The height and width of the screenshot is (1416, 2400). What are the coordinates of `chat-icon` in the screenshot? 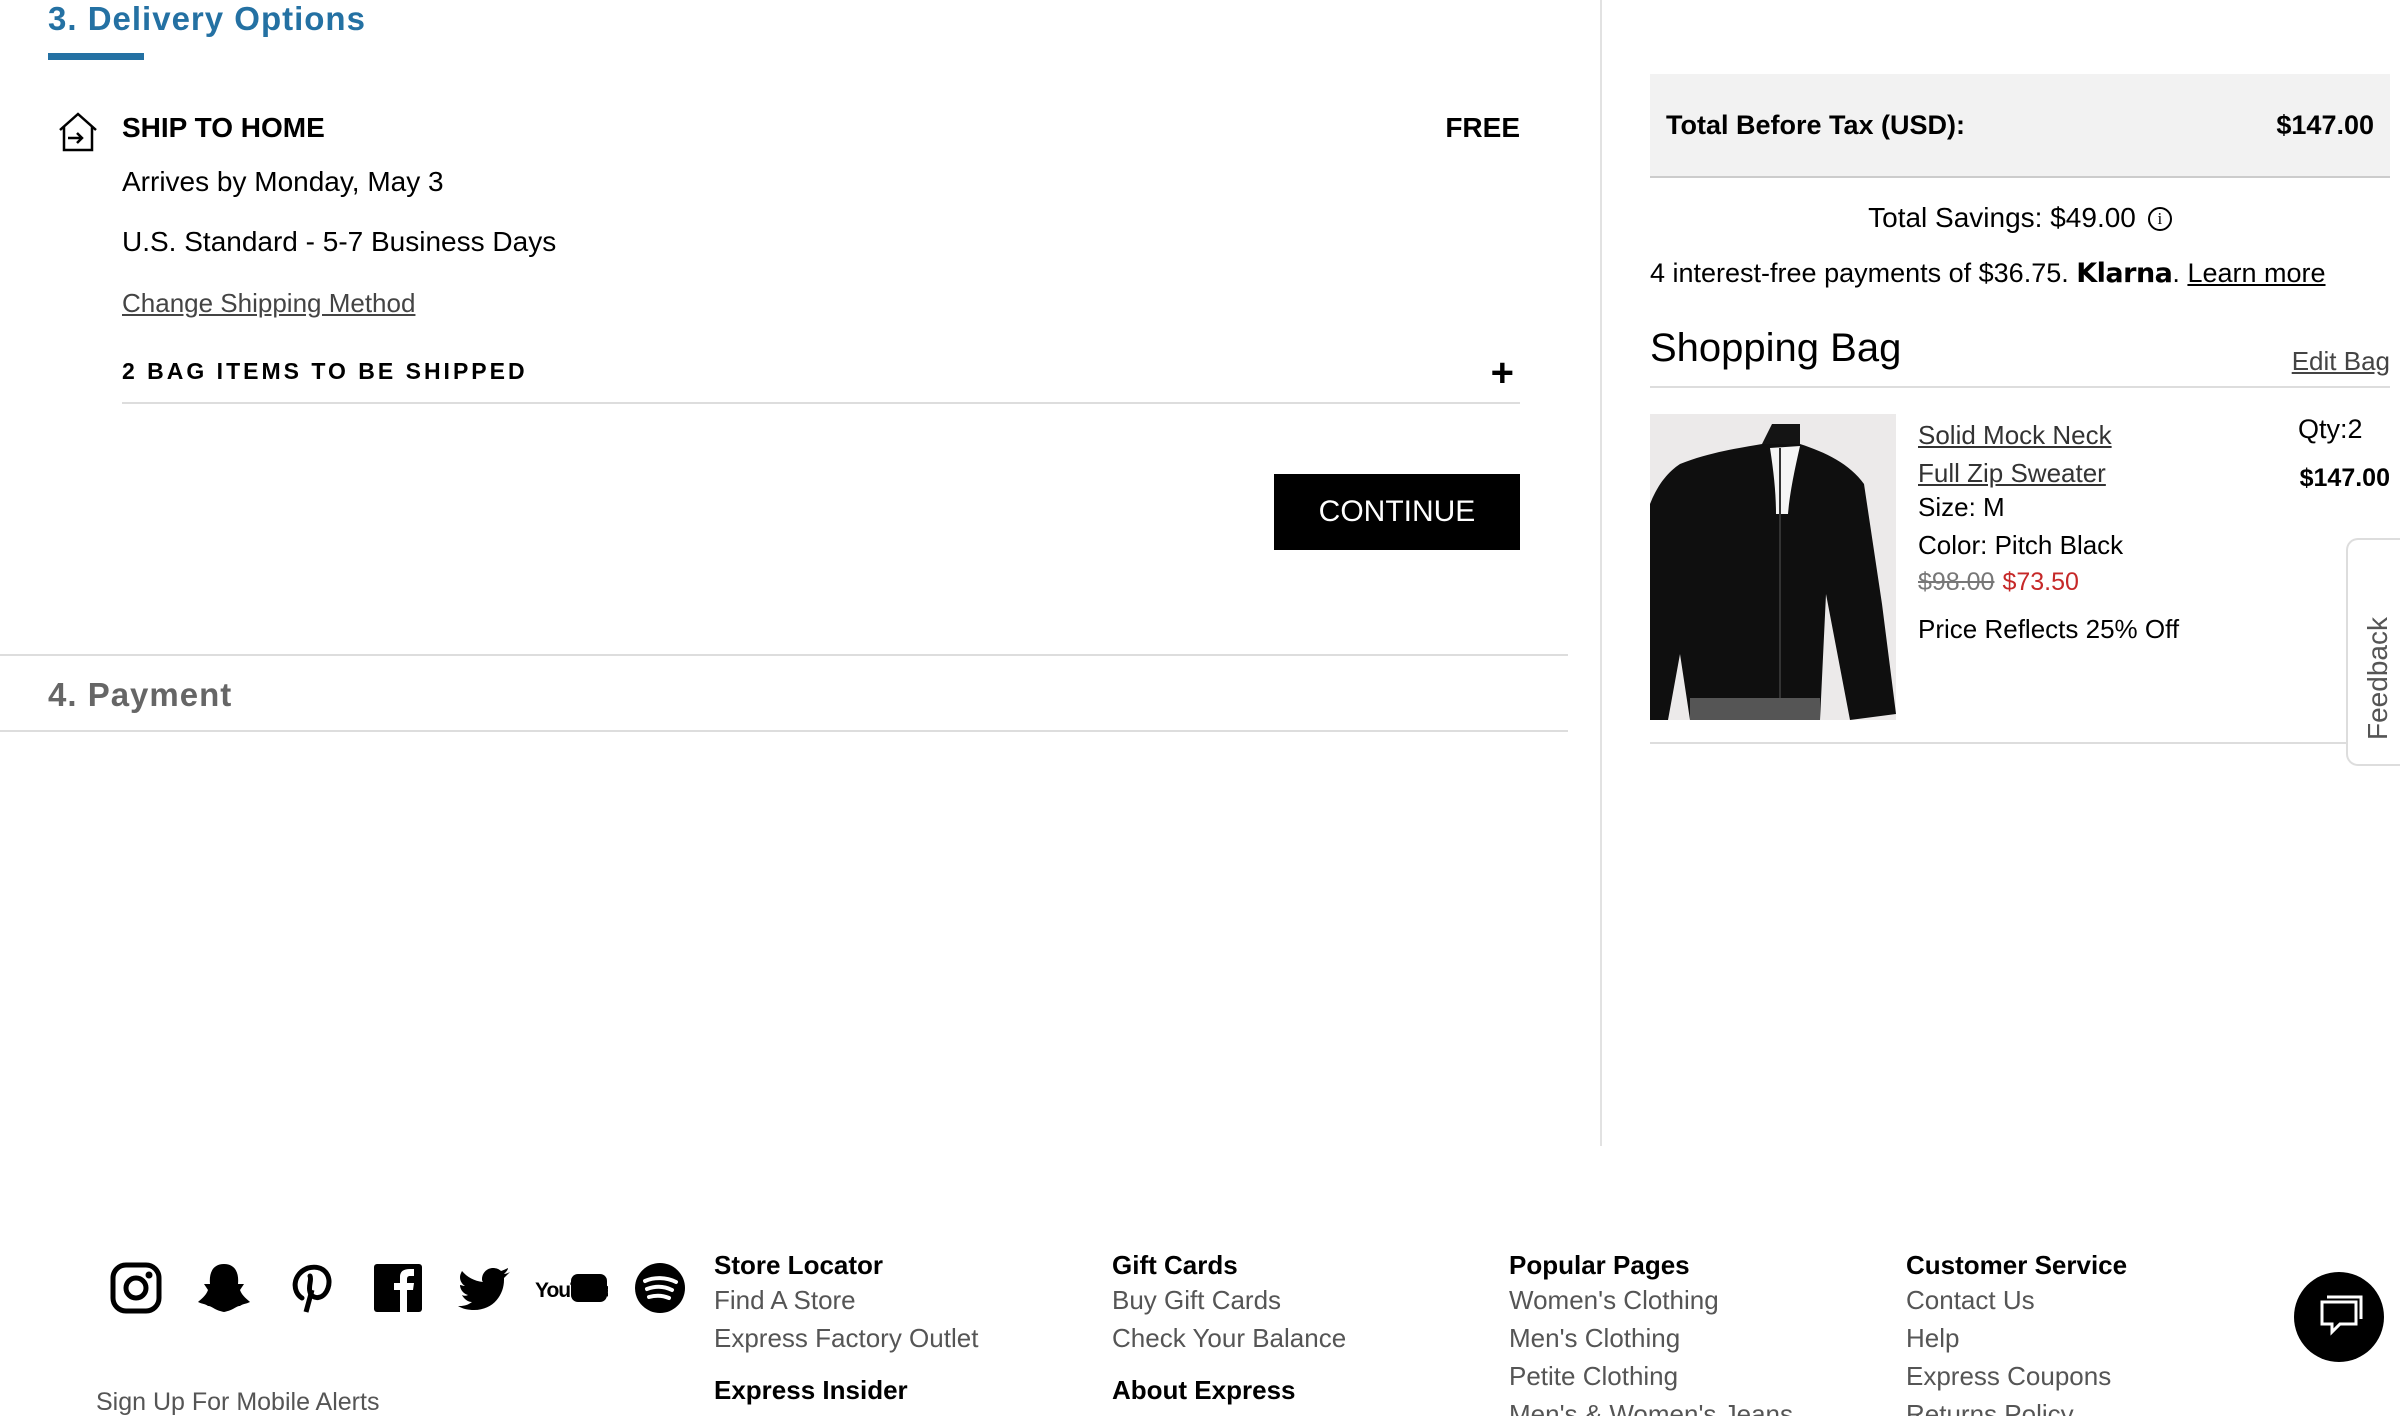 It's located at (2341, 1315).